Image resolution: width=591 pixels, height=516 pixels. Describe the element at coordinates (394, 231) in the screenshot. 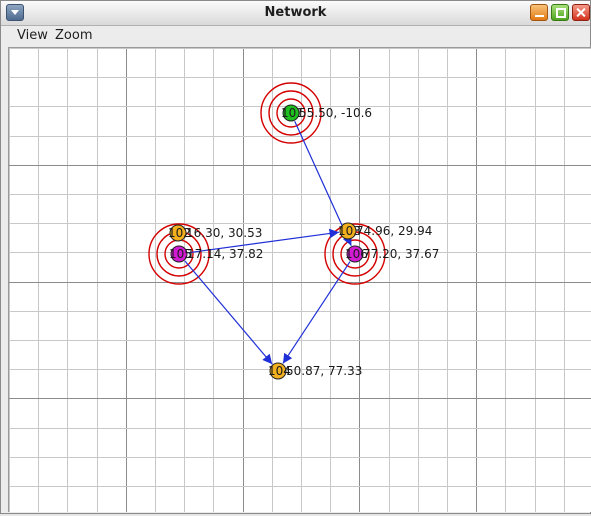

I see `node-coordinates-label: 74.96, 29.94` at that location.